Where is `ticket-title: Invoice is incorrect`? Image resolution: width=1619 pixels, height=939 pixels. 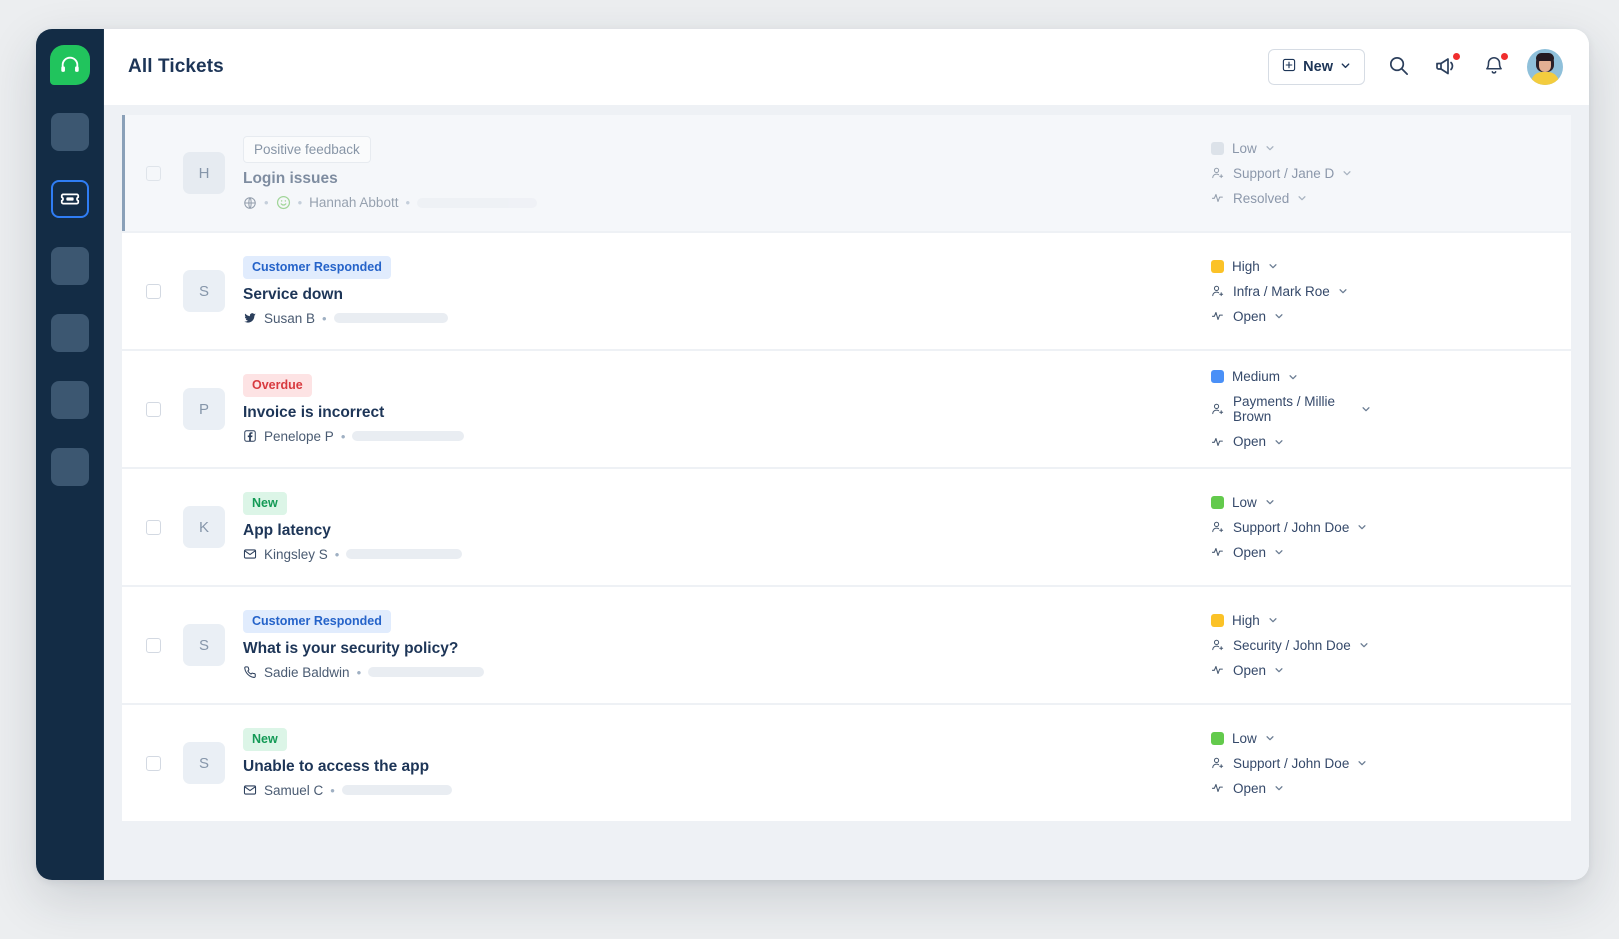 ticket-title: Invoice is incorrect is located at coordinates (727, 413).